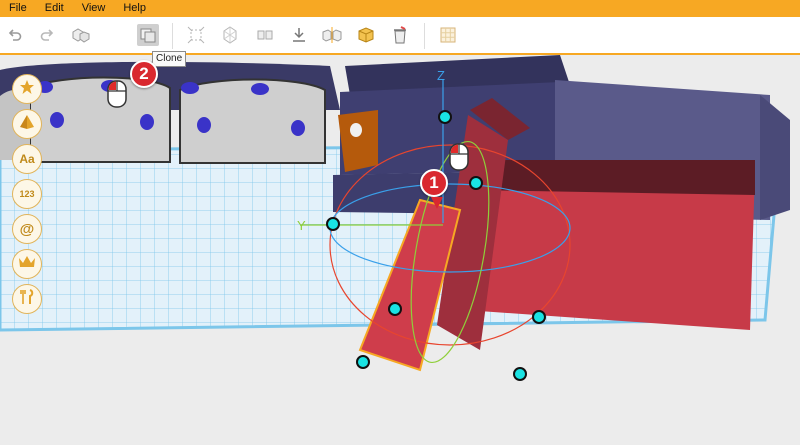 The width and height of the screenshot is (800, 445). I want to click on star-icon, so click(27, 89).